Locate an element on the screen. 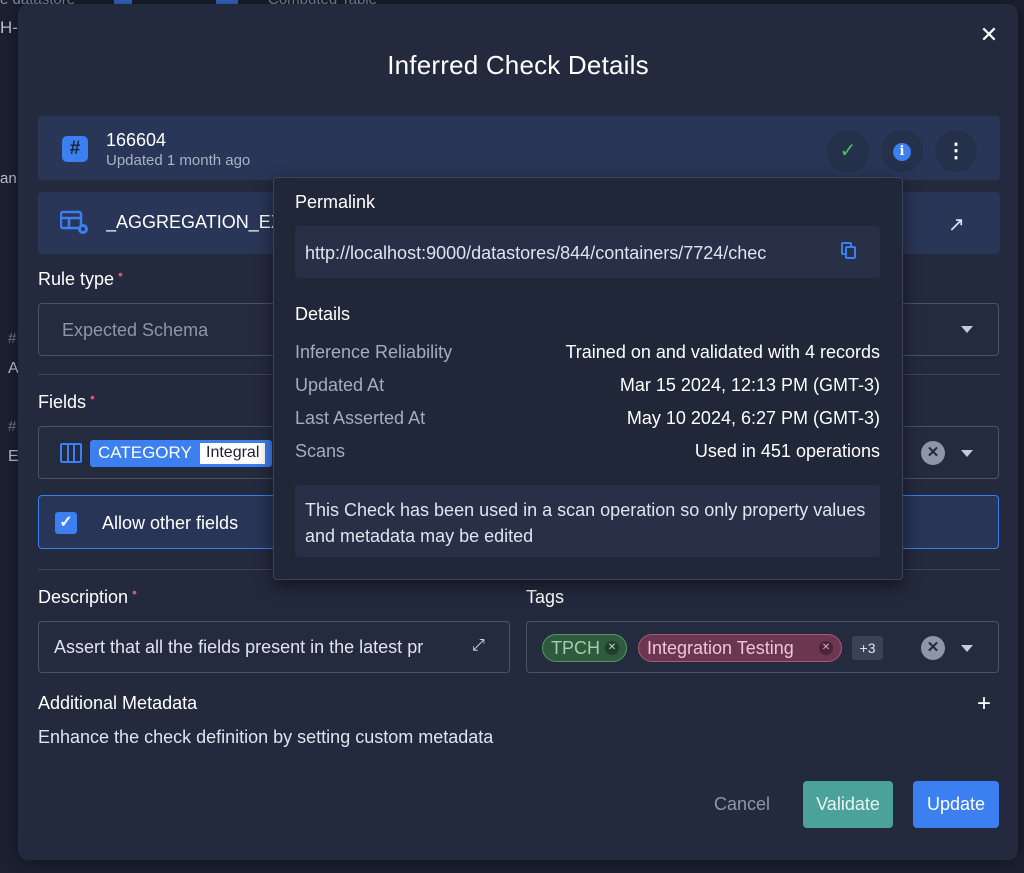 The width and height of the screenshot is (1024, 873). detail-value: Mar 15 2024, 12:13 PM (GMT-3) is located at coordinates (749, 385).